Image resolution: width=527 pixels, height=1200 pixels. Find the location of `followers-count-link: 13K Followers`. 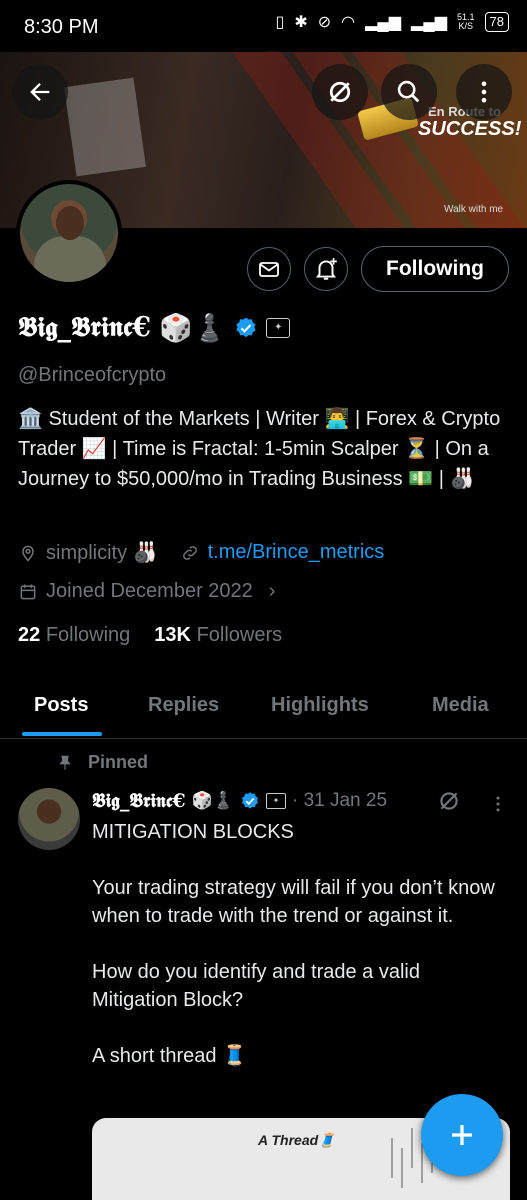

followers-count-link: 13K Followers is located at coordinates (218, 635).